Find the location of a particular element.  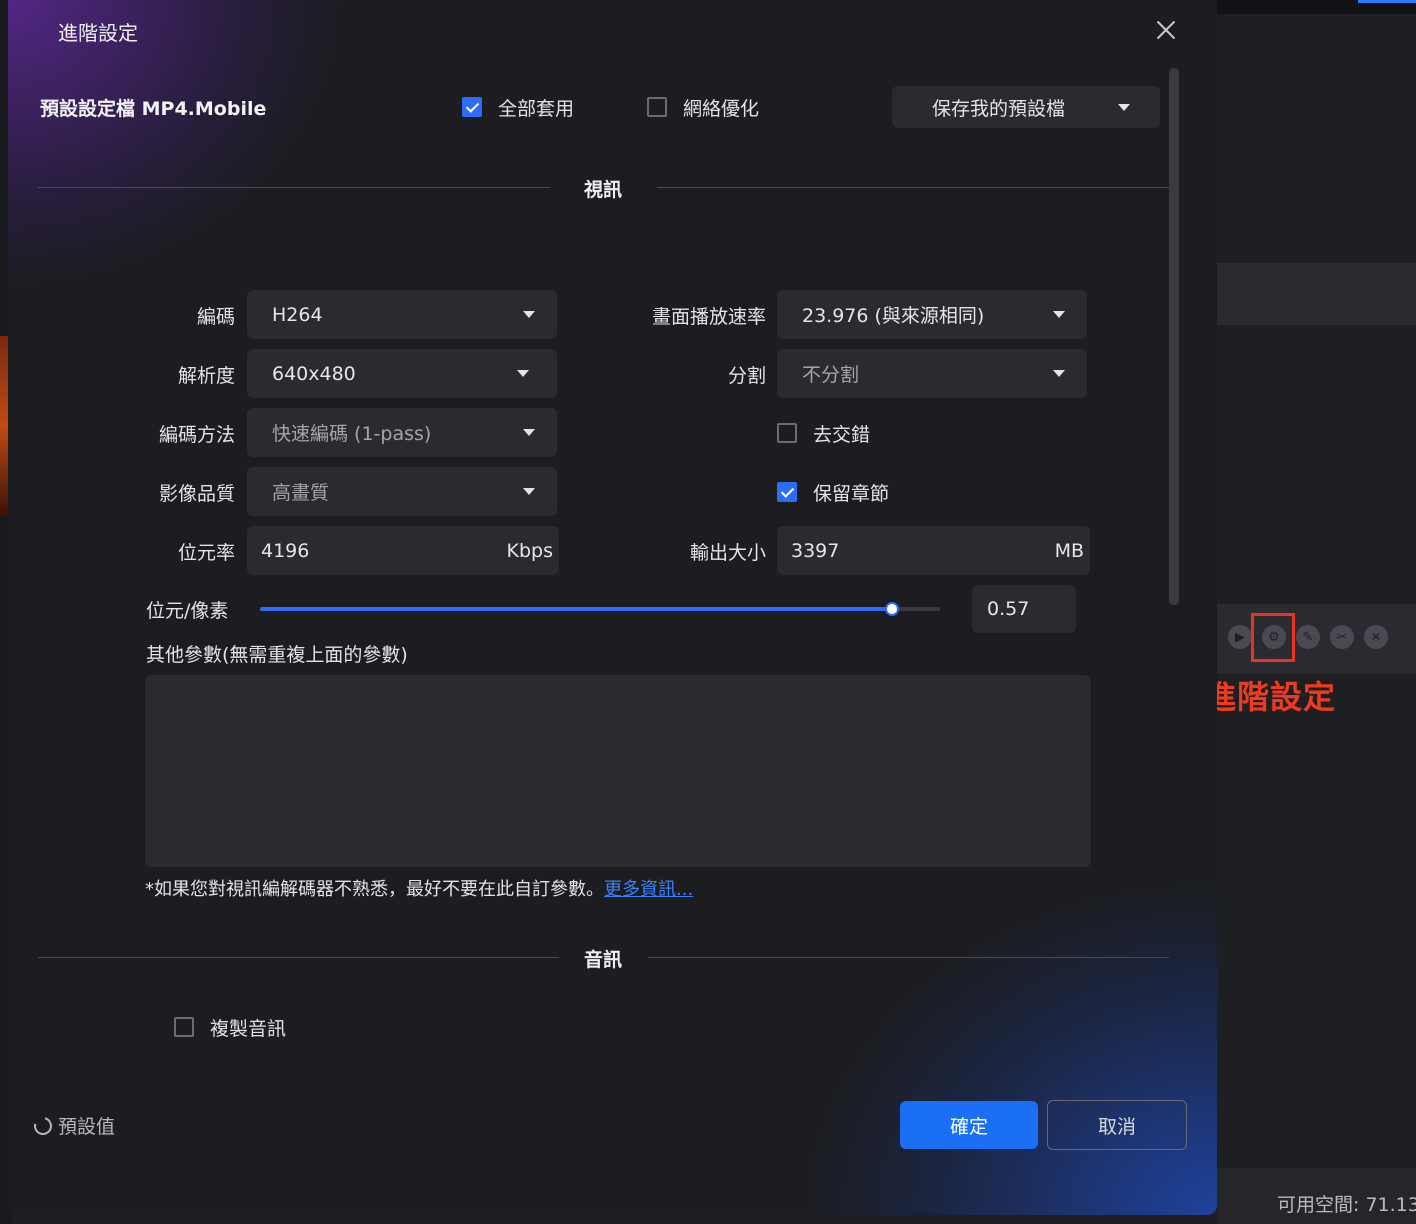

slider-fill is located at coordinates (576, 609).